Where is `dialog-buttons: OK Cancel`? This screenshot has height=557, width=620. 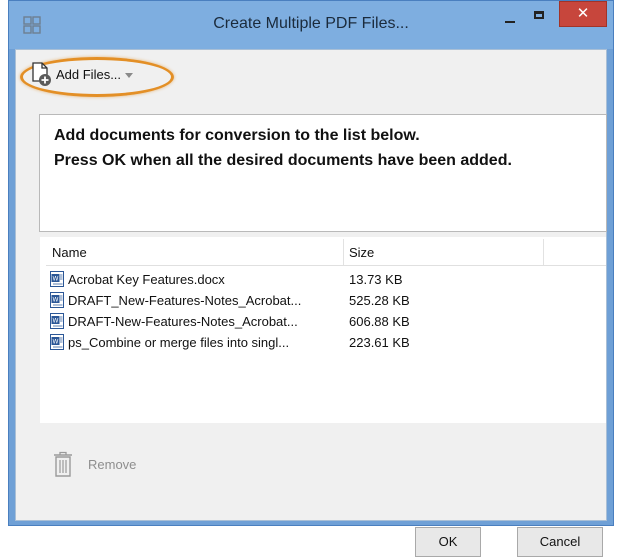
dialog-buttons: OK Cancel is located at coordinates (323, 535).